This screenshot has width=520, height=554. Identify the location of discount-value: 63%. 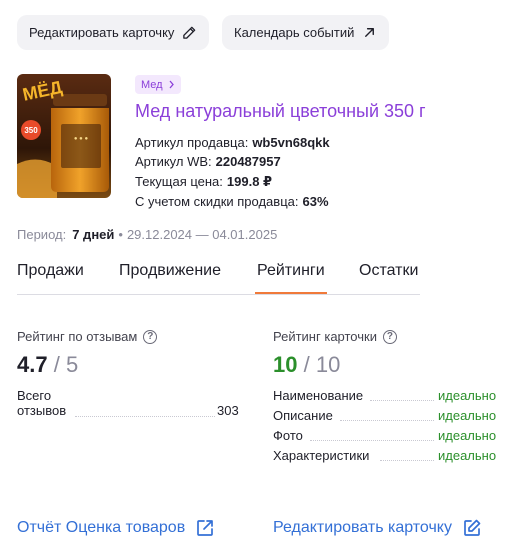
(315, 201).